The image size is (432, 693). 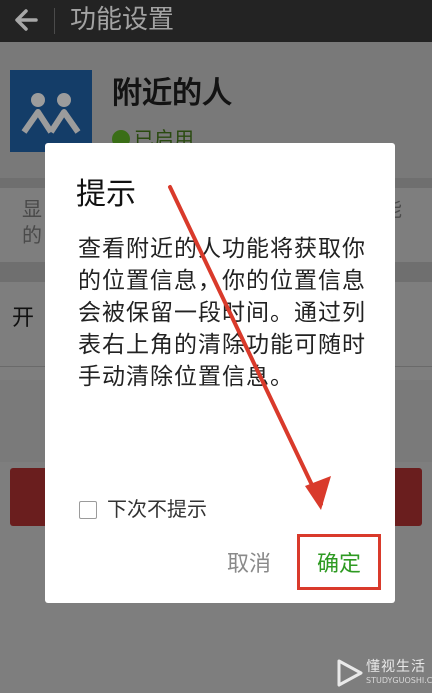 What do you see at coordinates (54, 21) in the screenshot?
I see `topbar-divider` at bounding box center [54, 21].